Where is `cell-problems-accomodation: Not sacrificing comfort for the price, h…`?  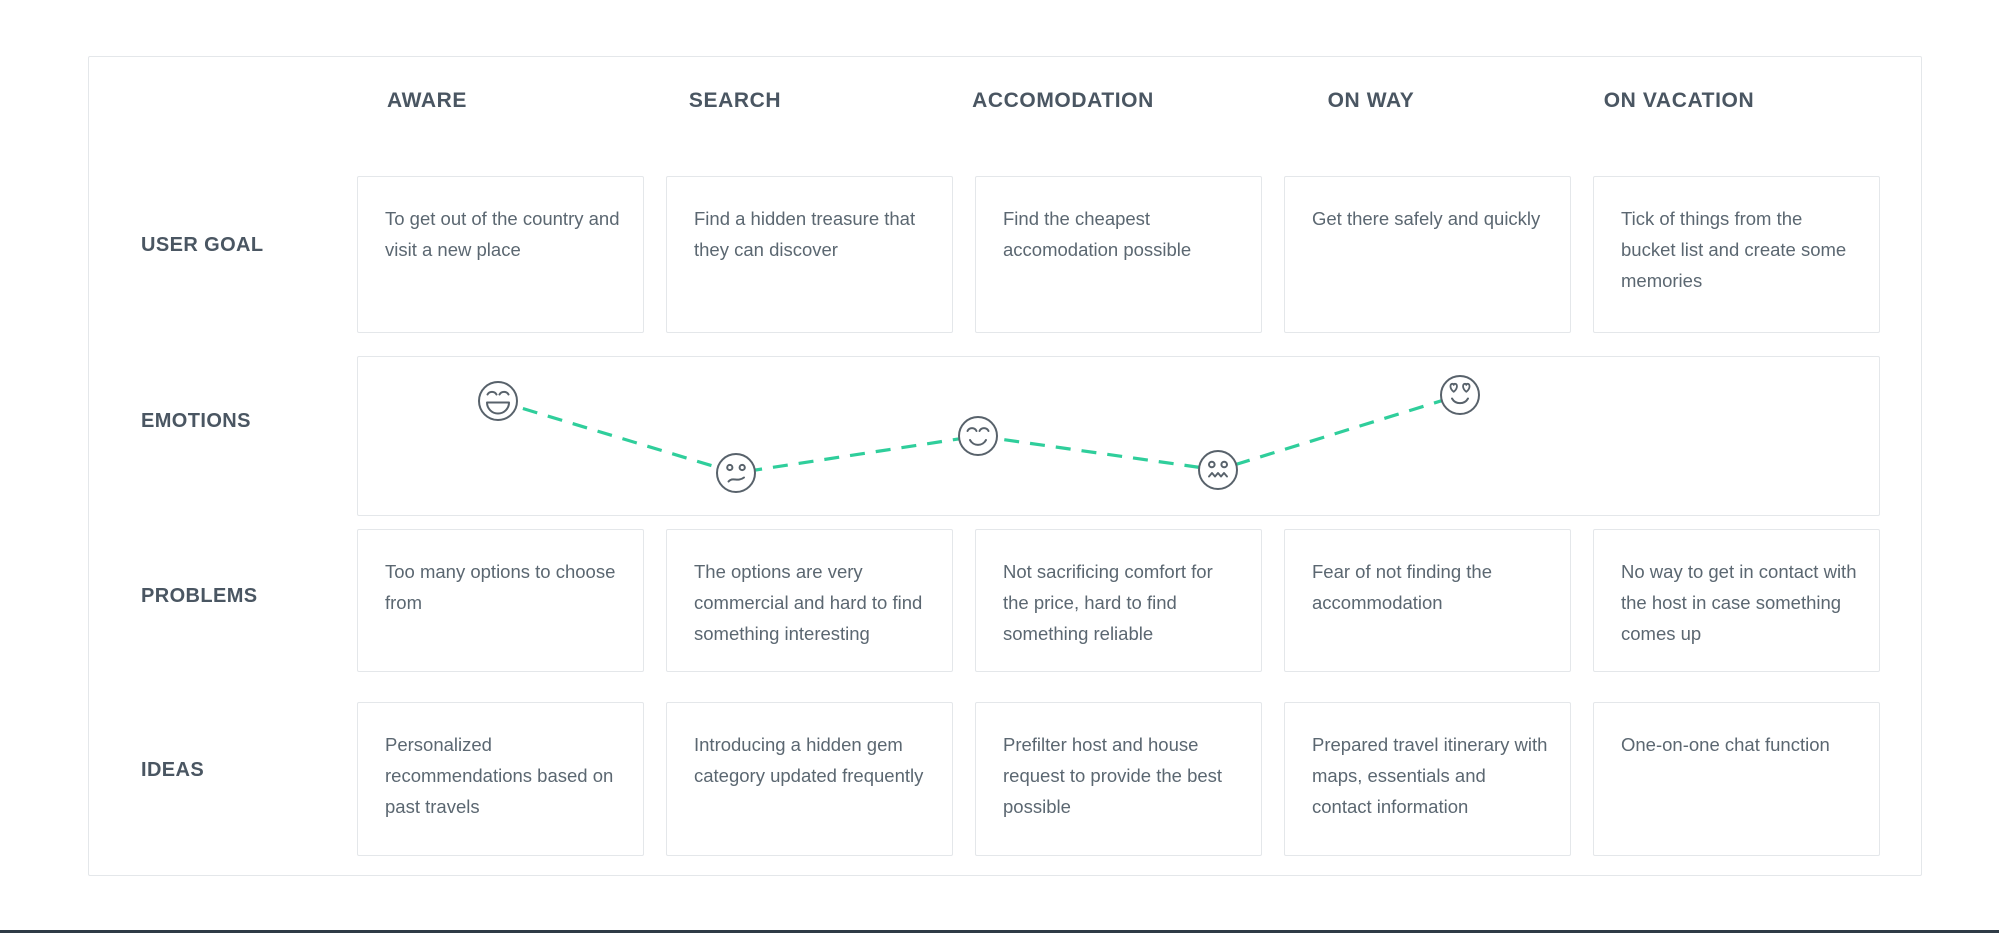 cell-problems-accomodation: Not sacrificing comfort for the price, h… is located at coordinates (1118, 600).